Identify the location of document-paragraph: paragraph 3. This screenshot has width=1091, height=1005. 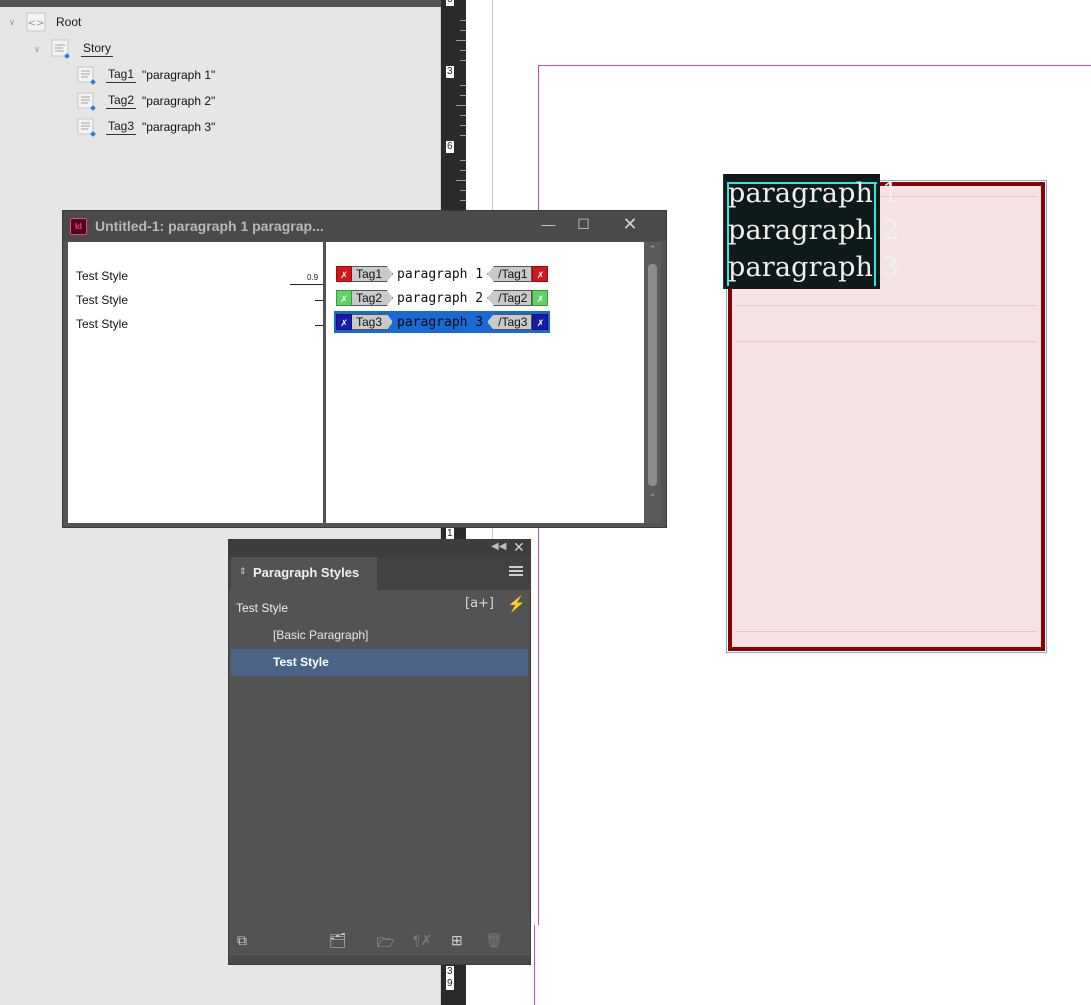
(813, 268).